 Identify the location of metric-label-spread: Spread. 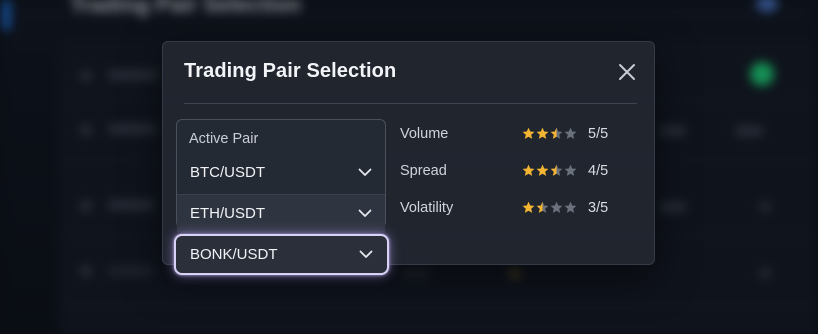
(423, 171).